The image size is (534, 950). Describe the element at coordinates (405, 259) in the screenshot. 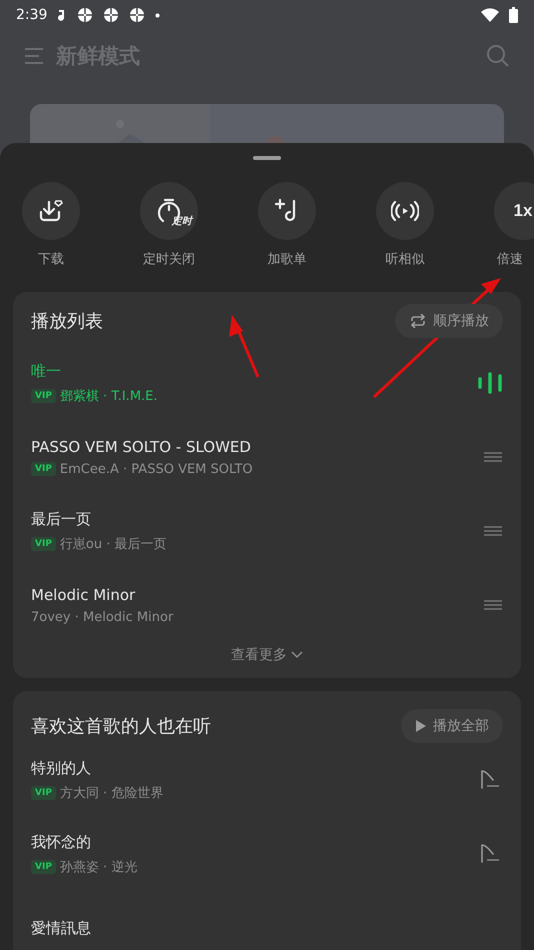

I see `action-label: 听相似` at that location.